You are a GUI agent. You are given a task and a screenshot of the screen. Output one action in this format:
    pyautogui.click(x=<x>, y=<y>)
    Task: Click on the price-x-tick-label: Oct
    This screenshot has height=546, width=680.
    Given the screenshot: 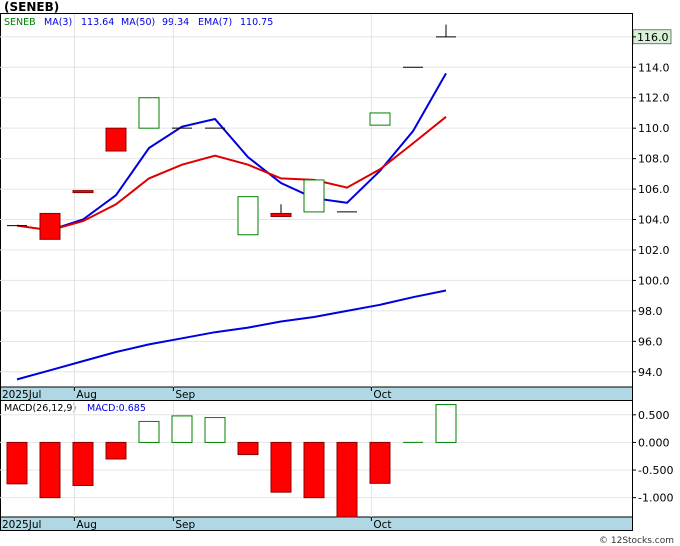 What is the action you would take?
    pyautogui.click(x=382, y=395)
    